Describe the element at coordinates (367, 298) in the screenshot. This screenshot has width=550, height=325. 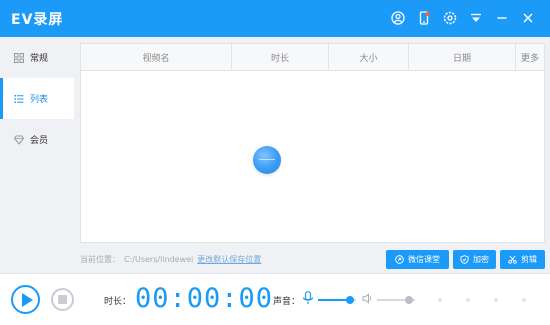
I see `speaker-icon` at that location.